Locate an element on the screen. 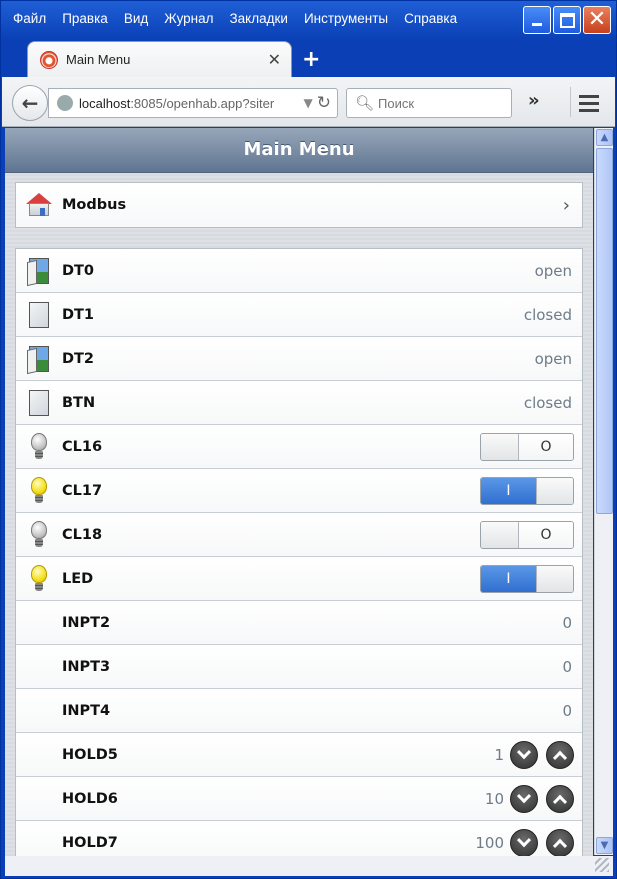  item-label: INPT4 is located at coordinates (86, 710).